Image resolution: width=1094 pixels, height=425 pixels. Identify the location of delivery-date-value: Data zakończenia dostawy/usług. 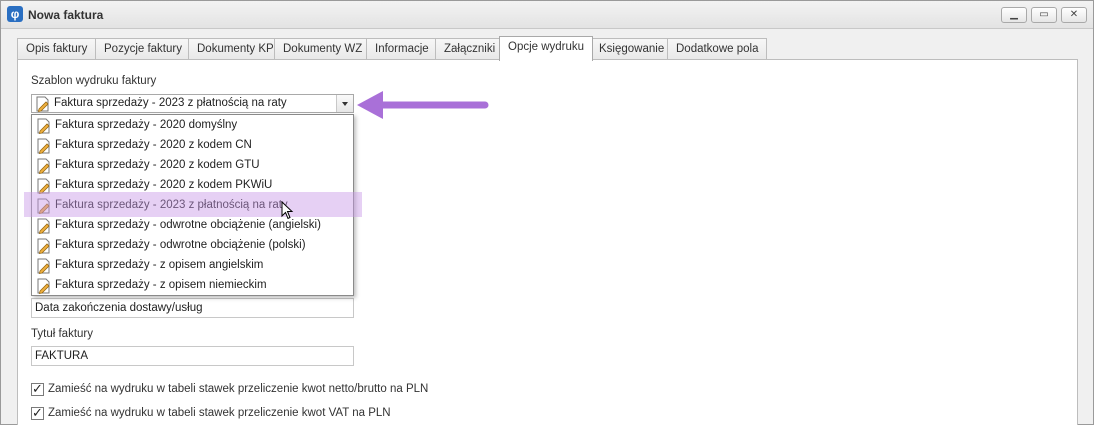
(119, 308).